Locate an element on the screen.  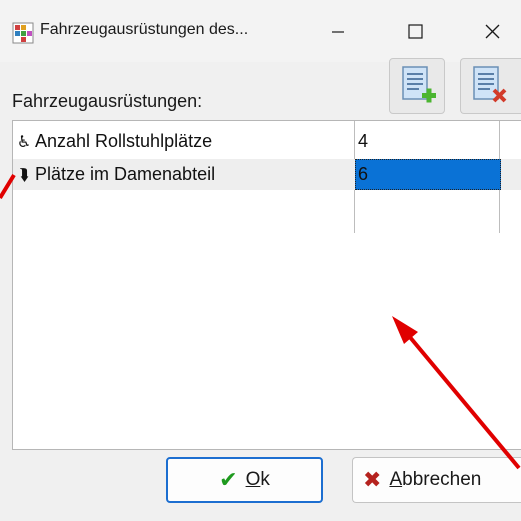
equipment-value-cell-selected: 6 is located at coordinates (428, 174).